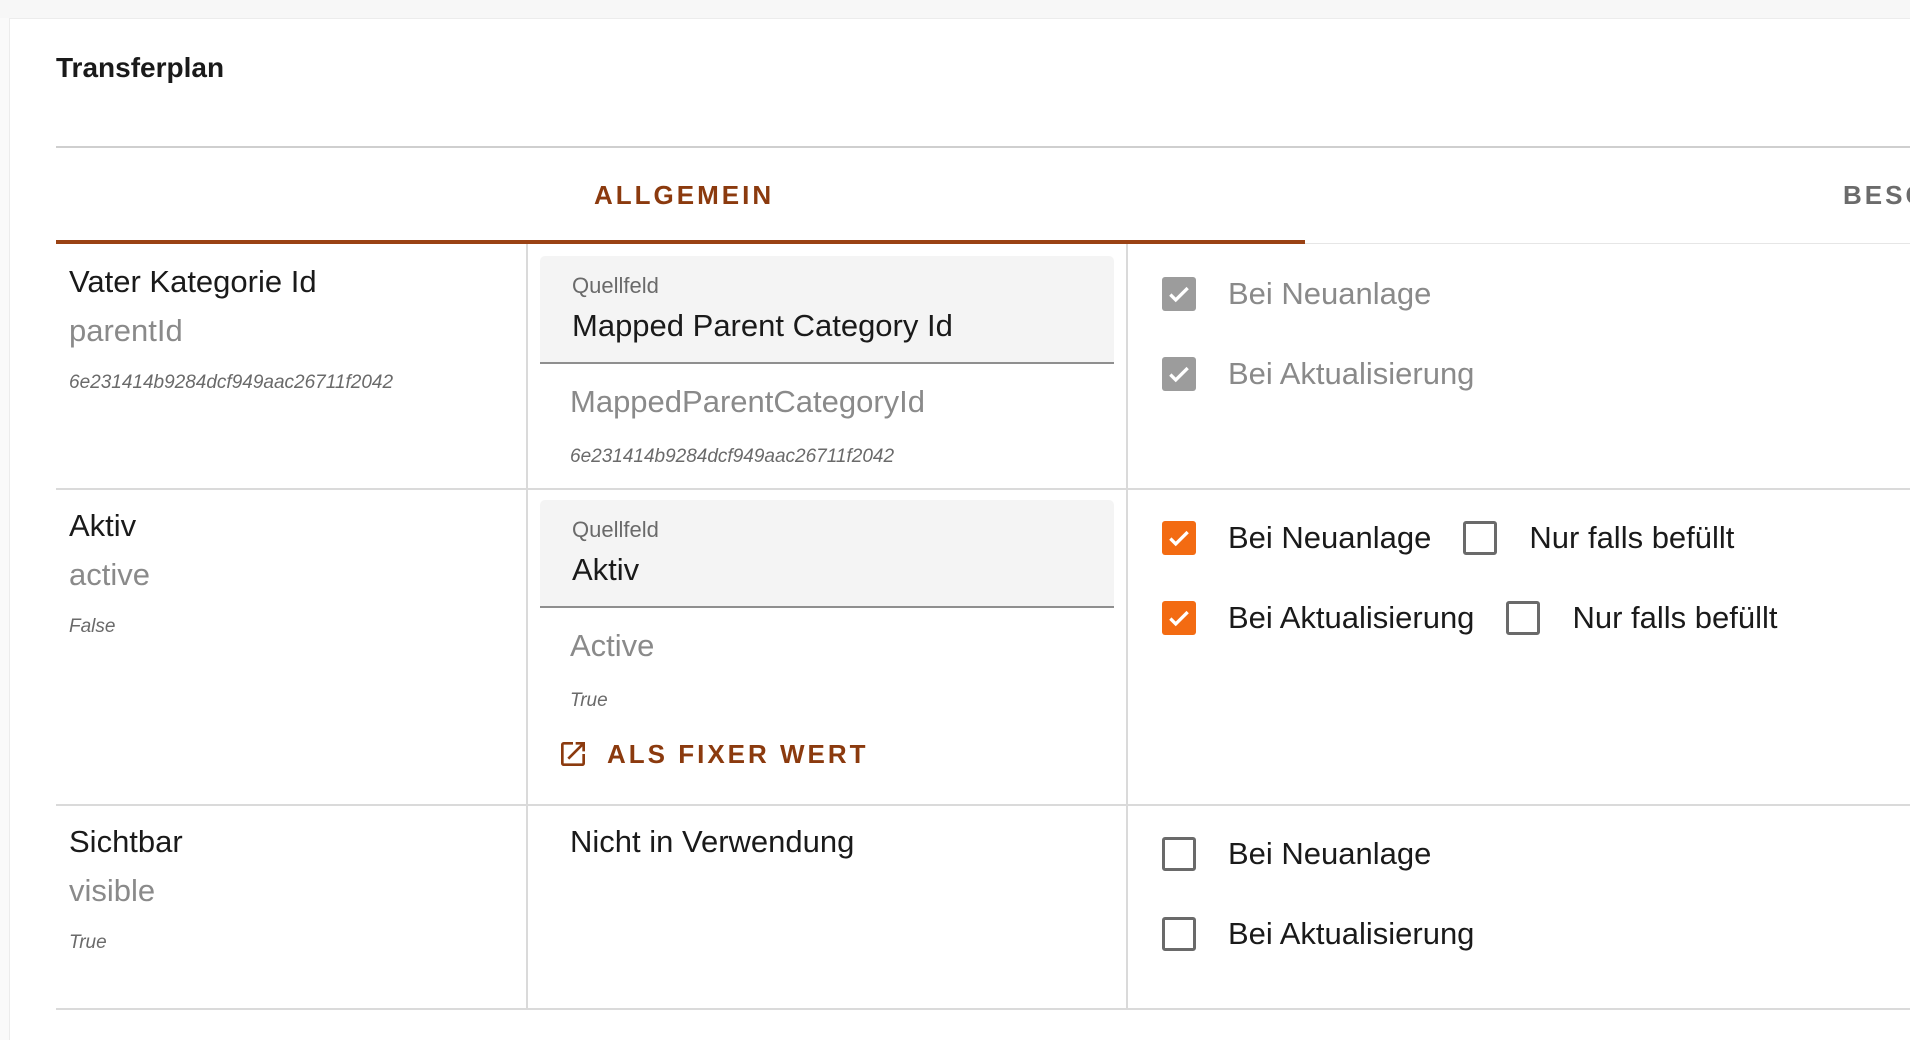  Describe the element at coordinates (126, 330) in the screenshot. I see `field-key: parentId` at that location.